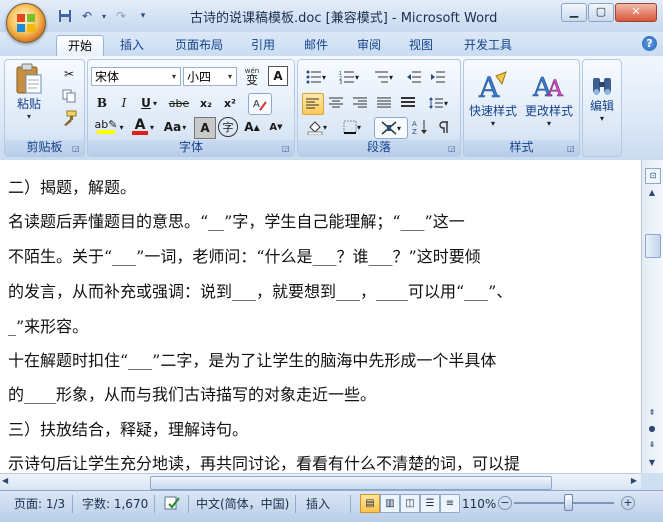  I want to click on customize-qat-icon: ▾, so click(143, 16).